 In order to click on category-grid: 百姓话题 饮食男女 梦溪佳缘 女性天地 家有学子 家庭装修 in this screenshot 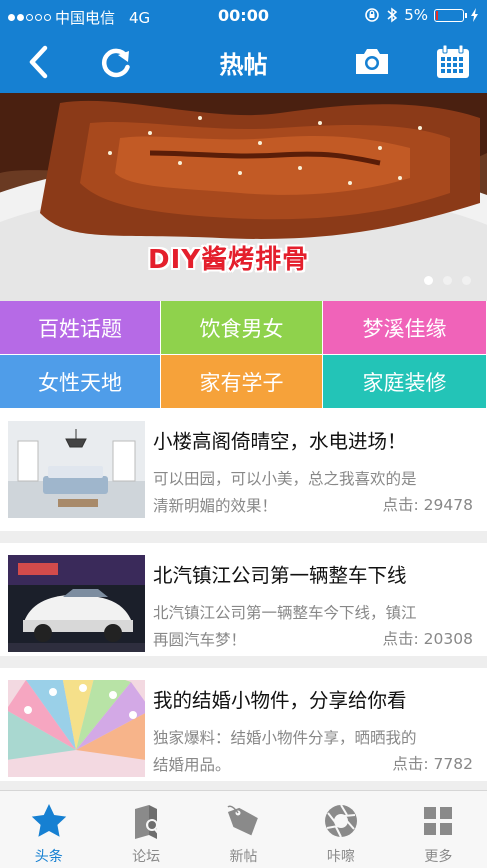, I will do `click(243, 355)`.